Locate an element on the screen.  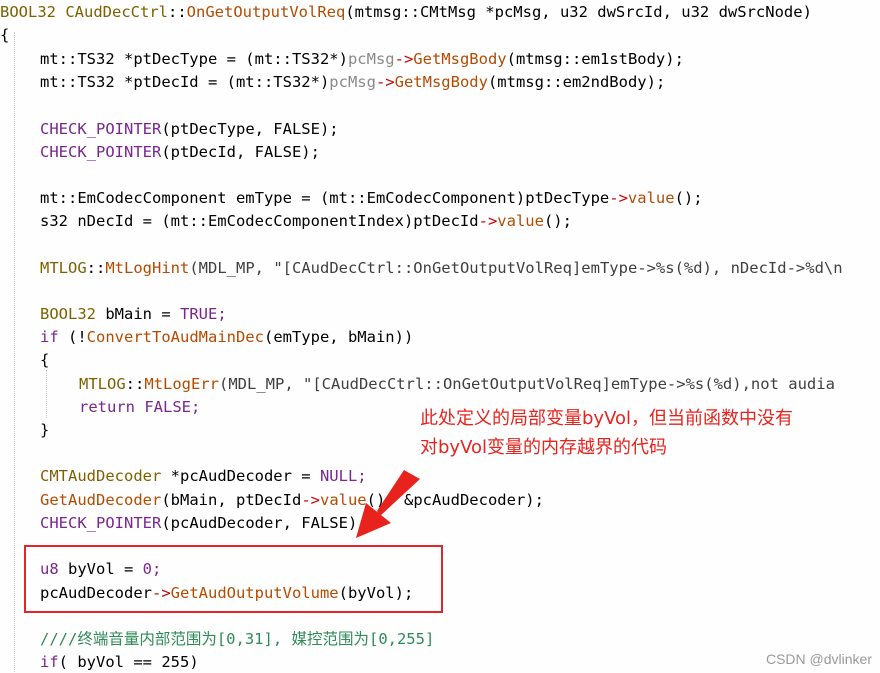
token-decl: bMain = is located at coordinates (138, 314).